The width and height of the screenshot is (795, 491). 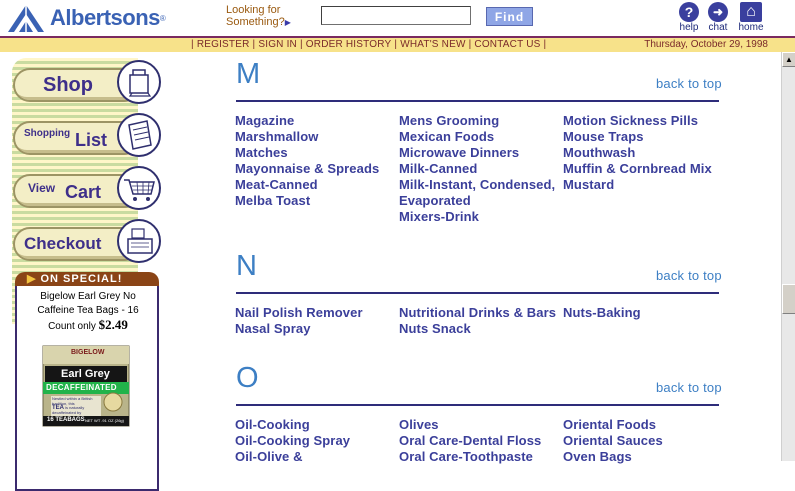 What do you see at coordinates (87, 135) in the screenshot?
I see `shopping-list-button: Shopping List` at bounding box center [87, 135].